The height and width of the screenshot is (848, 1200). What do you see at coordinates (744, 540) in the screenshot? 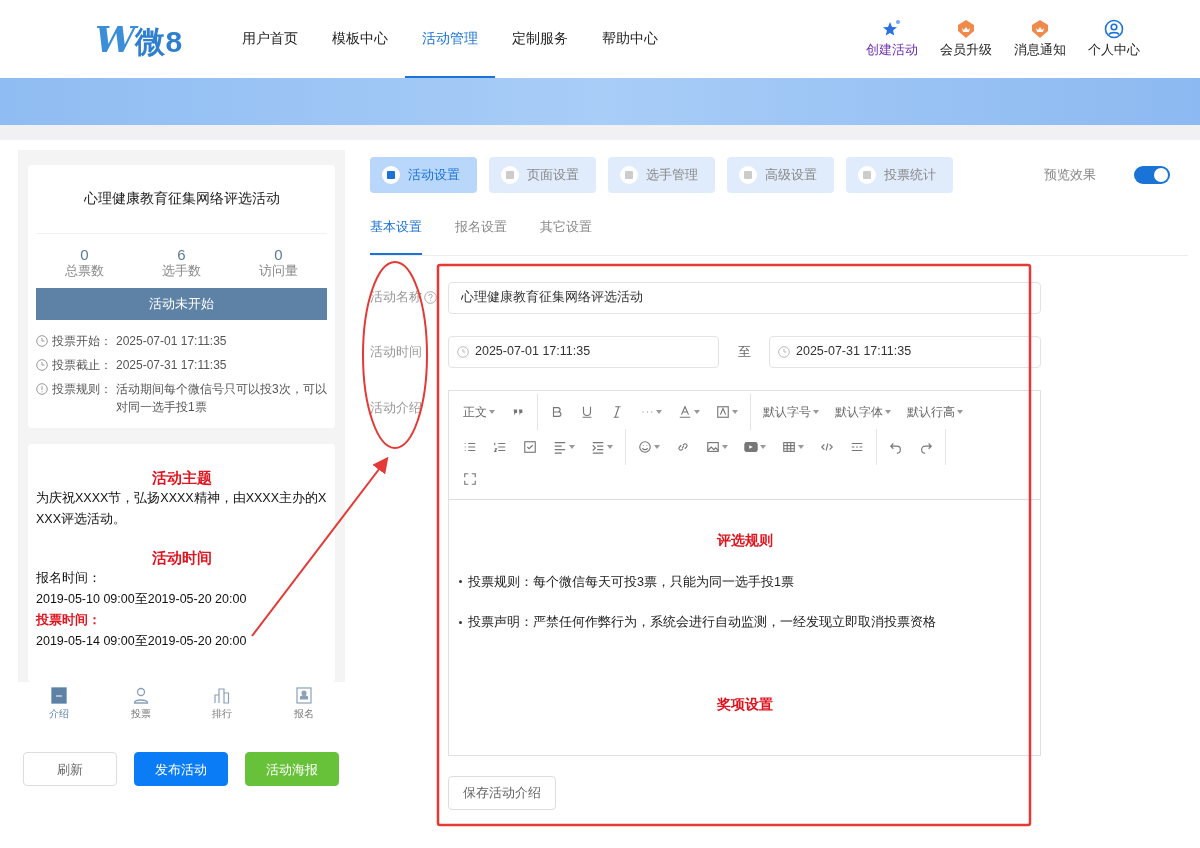
I see `editor-heading: 评选规则` at bounding box center [744, 540].